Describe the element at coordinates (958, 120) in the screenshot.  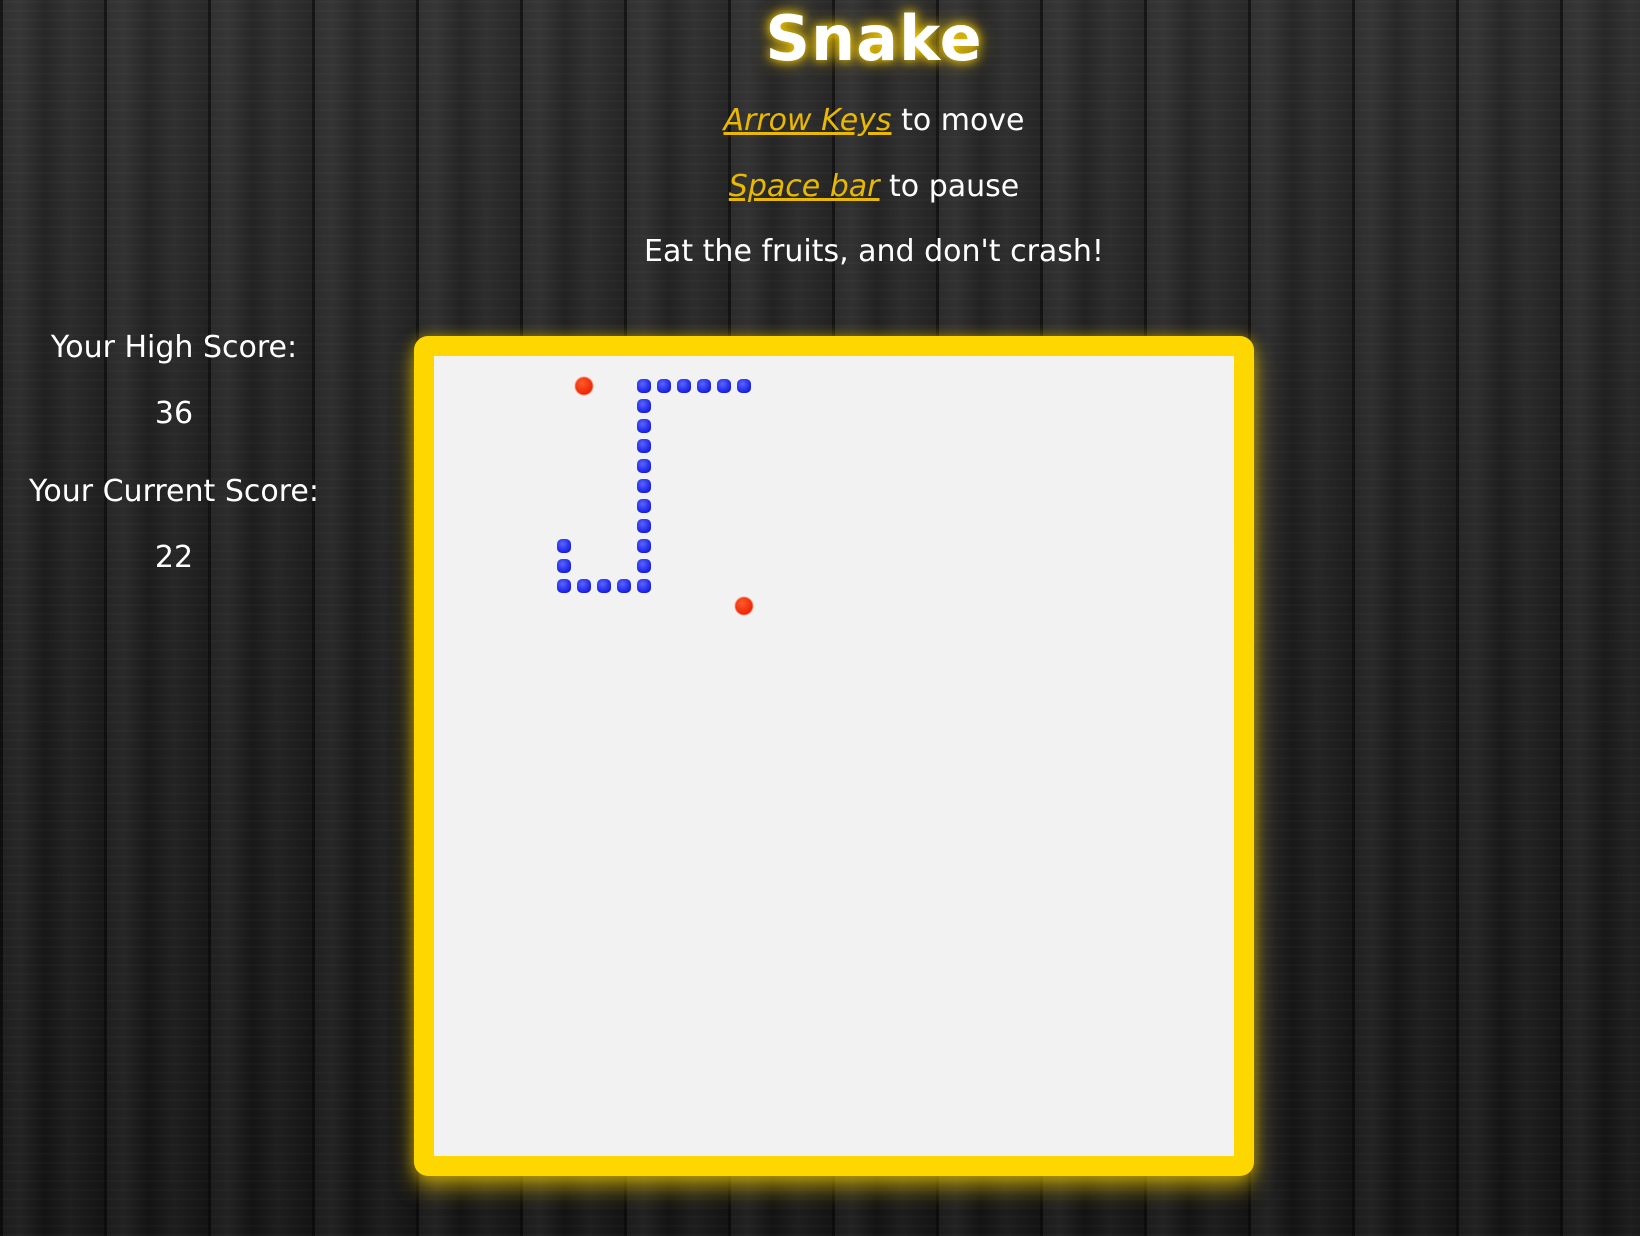
I see `move-instruction-text: to move` at that location.